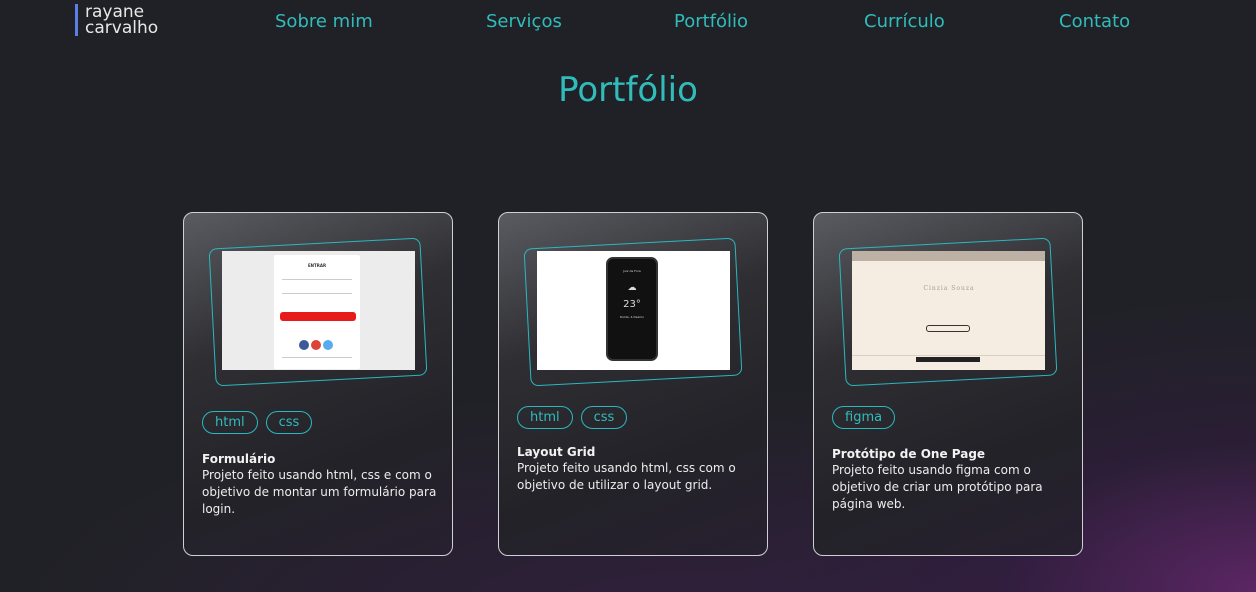 This screenshot has width=1256, height=592. What do you see at coordinates (948, 310) in the screenshot?
I see `project-thumbnail: Cinzia Souza` at bounding box center [948, 310].